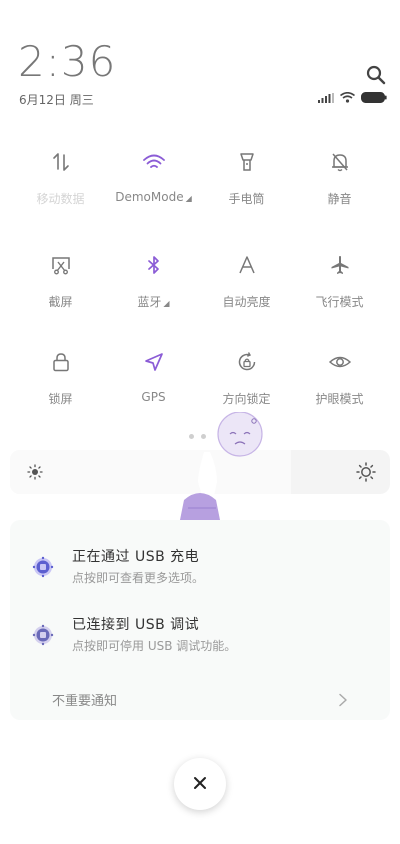 The height and width of the screenshot is (844, 400). I want to click on bell-mute-icon, so click(340, 162).